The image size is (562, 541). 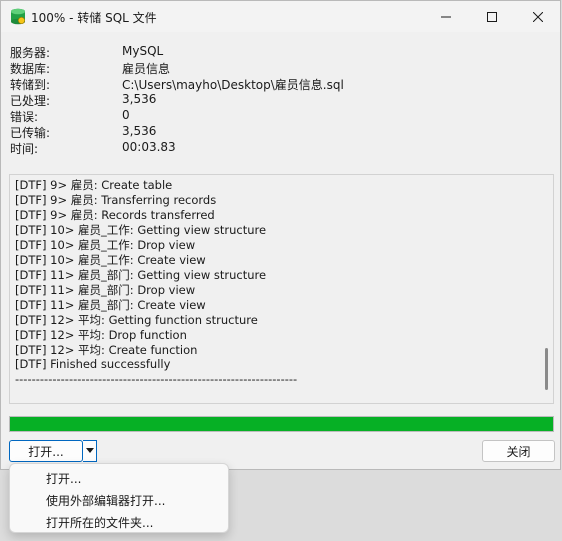 What do you see at coordinates (30, 85) in the screenshot?
I see `info-label: 转储到:` at bounding box center [30, 85].